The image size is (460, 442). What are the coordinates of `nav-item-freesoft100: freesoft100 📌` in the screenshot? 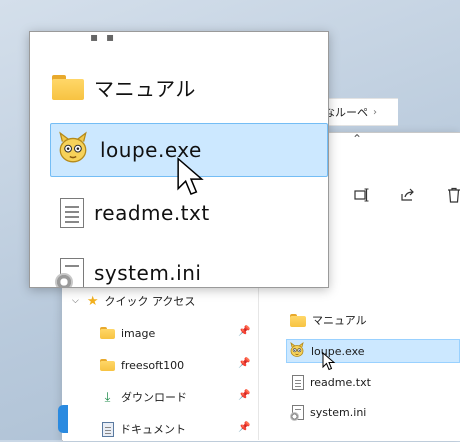 It's located at (160, 365).